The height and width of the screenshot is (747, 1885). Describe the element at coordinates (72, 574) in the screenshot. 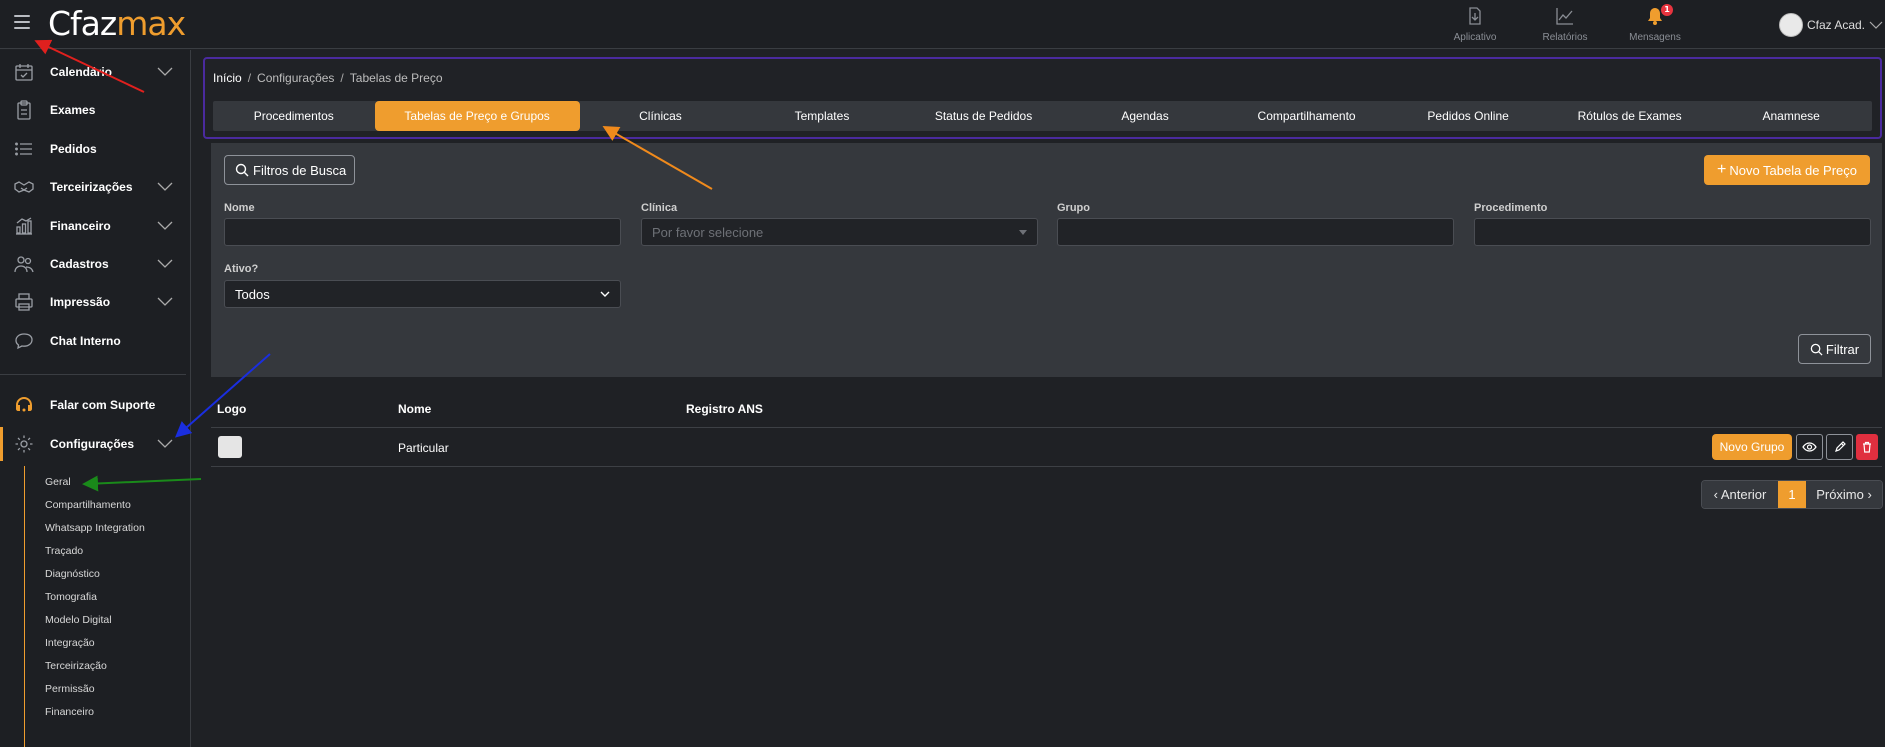

I see `submenu-item-diagnostico: Diagnóstico` at that location.